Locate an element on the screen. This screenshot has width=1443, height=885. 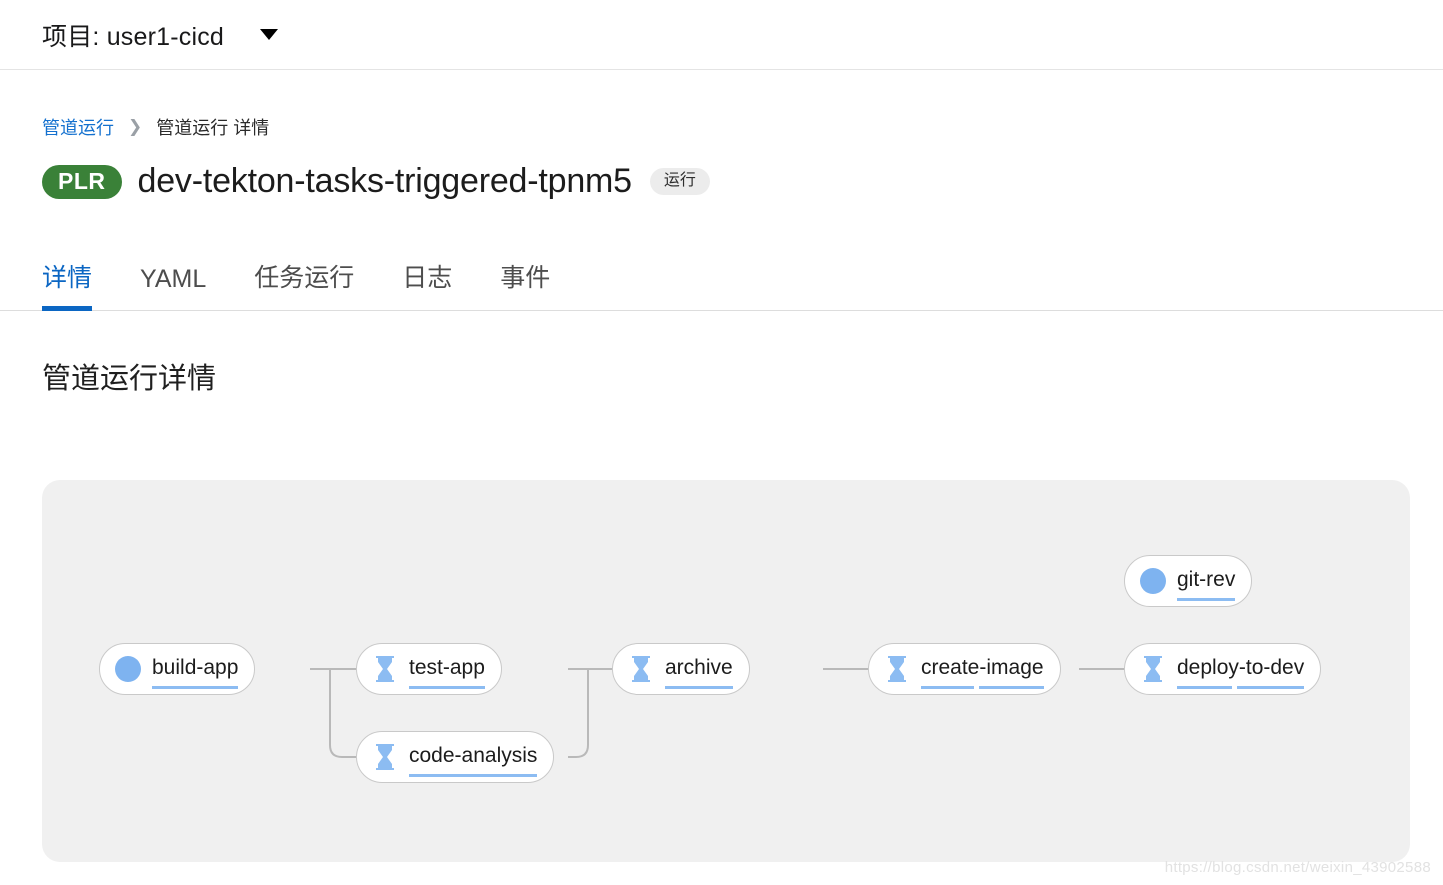
watermark: https://blog.csdn.net/weixin_43902588 is located at coordinates (1297, 867).